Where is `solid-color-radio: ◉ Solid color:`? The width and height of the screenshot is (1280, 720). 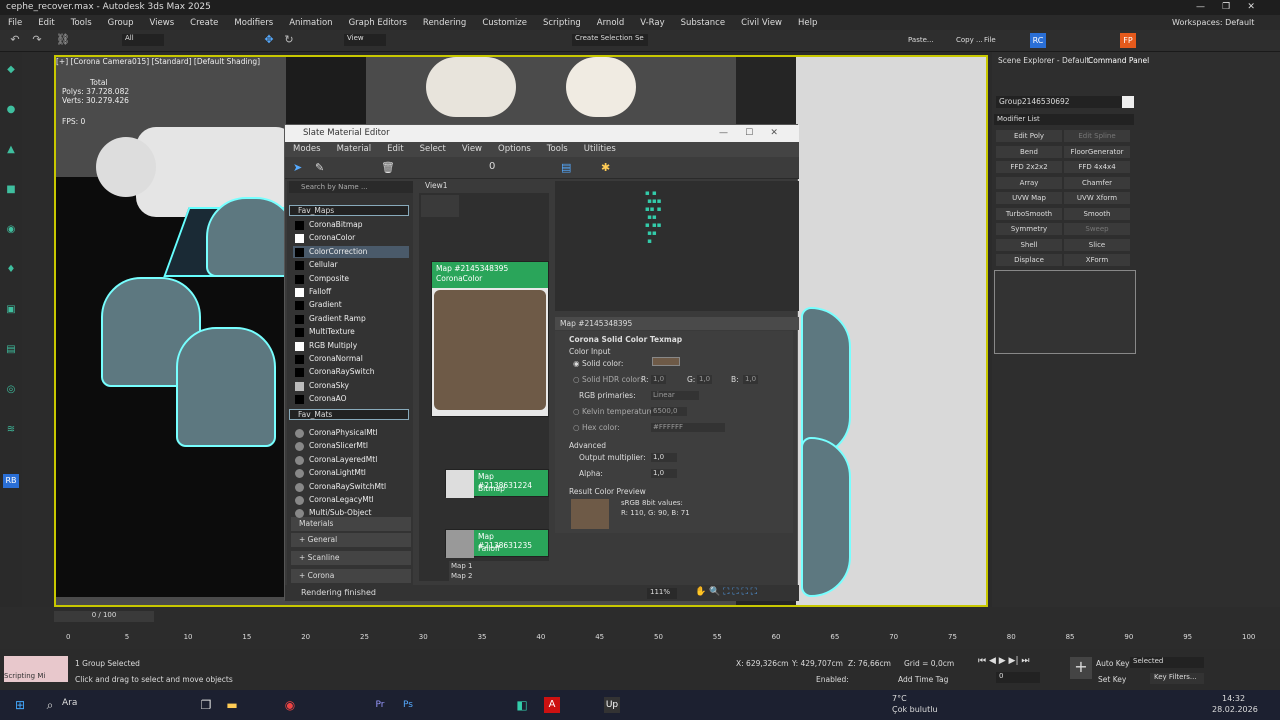
solid-color-radio: ◉ Solid color: is located at coordinates (598, 363).